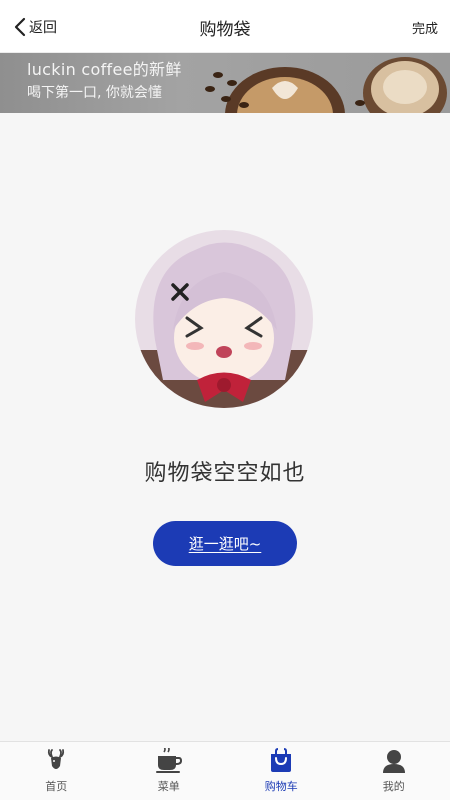  What do you see at coordinates (225, 83) in the screenshot?
I see `promo-banner: luckin coffee的新鲜 喝下第一口, 你就会懂` at bounding box center [225, 83].